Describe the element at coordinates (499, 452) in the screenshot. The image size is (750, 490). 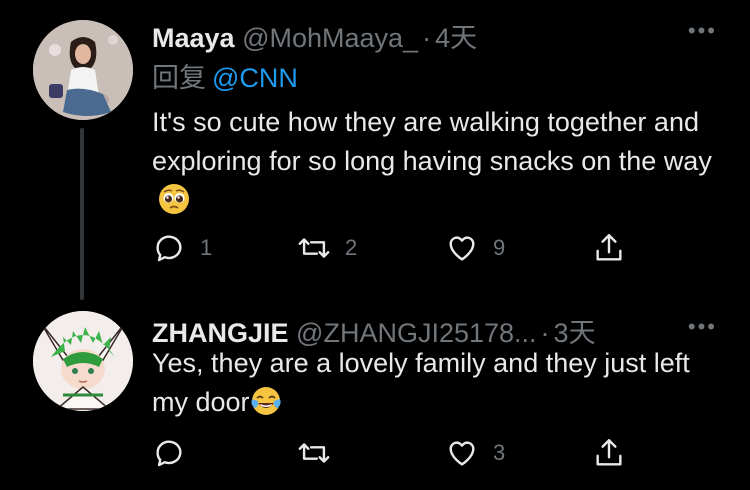
I see `like-count: 3` at that location.